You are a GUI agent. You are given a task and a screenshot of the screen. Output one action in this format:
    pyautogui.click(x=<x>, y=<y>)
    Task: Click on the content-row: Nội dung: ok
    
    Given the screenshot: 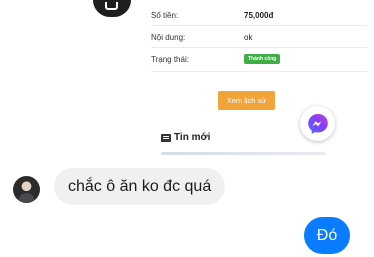 What is the action you would take?
    pyautogui.click(x=259, y=37)
    